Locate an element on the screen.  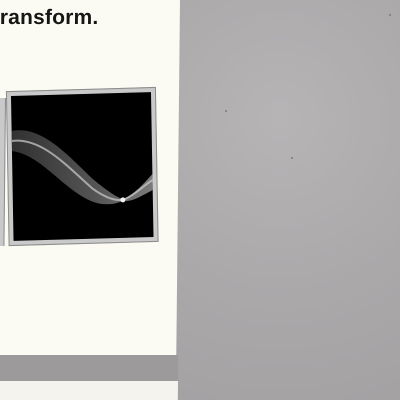
sinogram-graphic is located at coordinates (82, 167).